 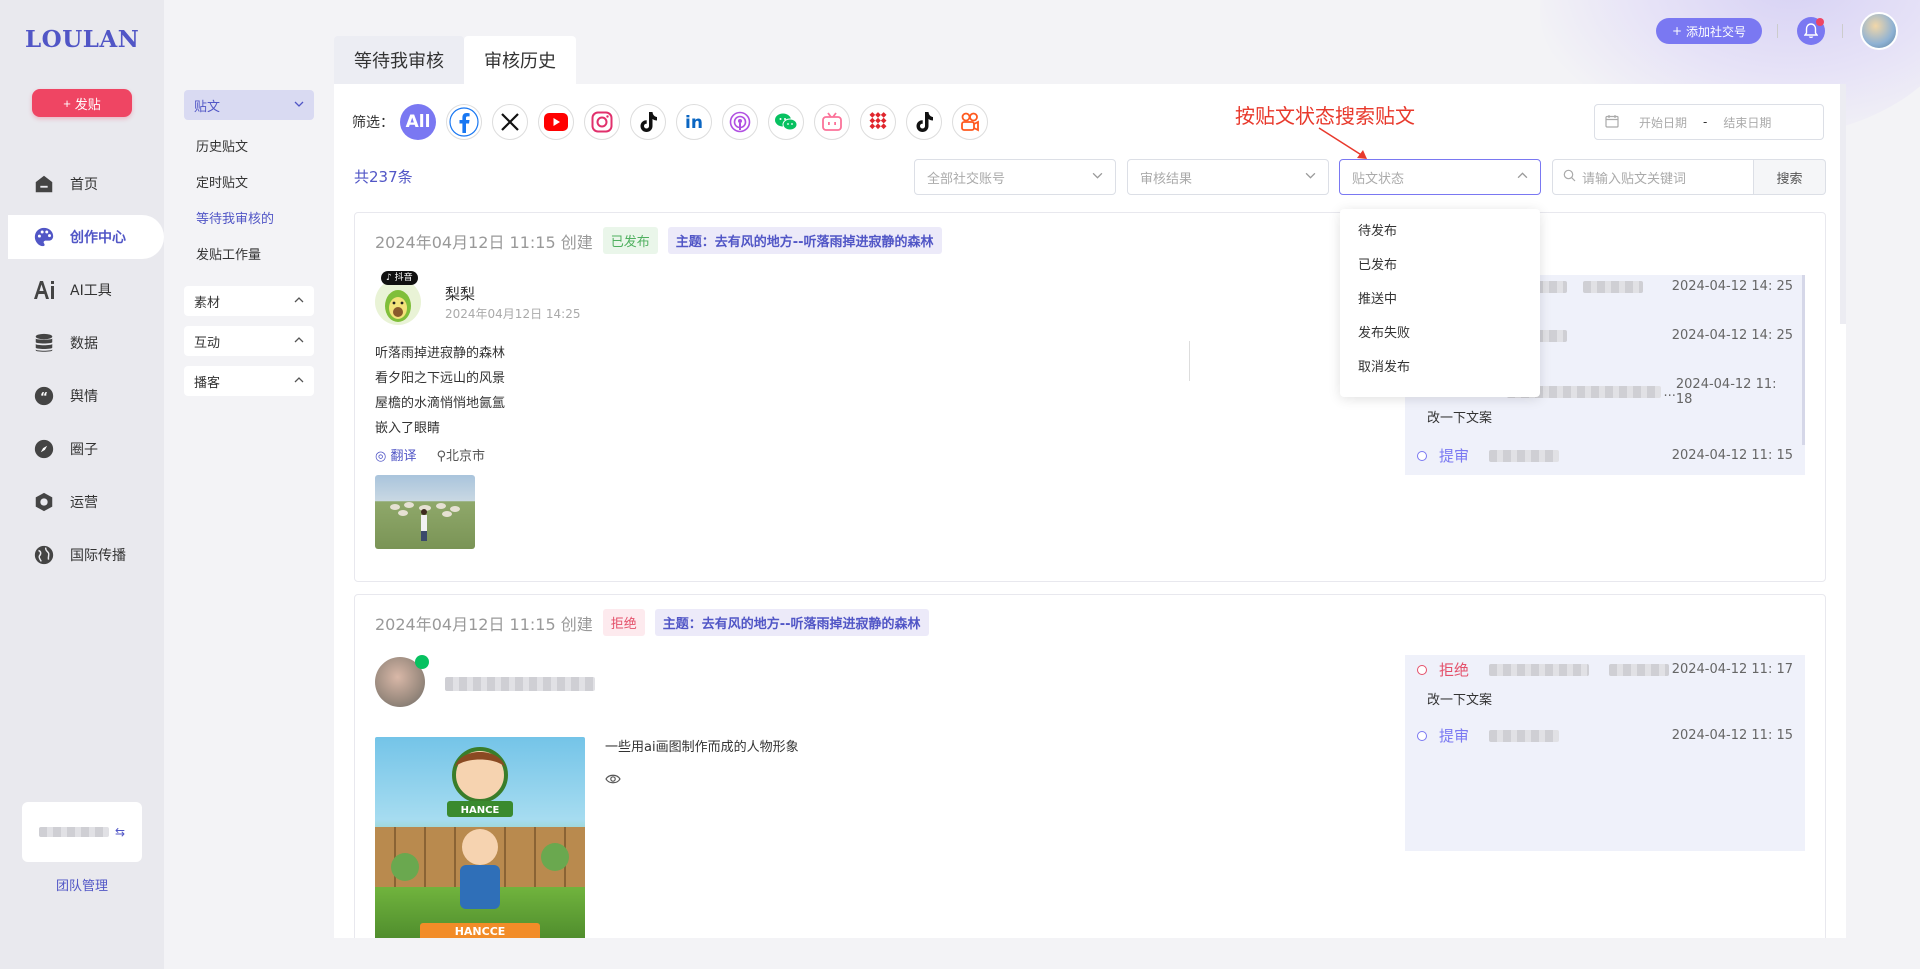 What do you see at coordinates (82, 449) in the screenshot?
I see `nav-circle: 圈子` at bounding box center [82, 449].